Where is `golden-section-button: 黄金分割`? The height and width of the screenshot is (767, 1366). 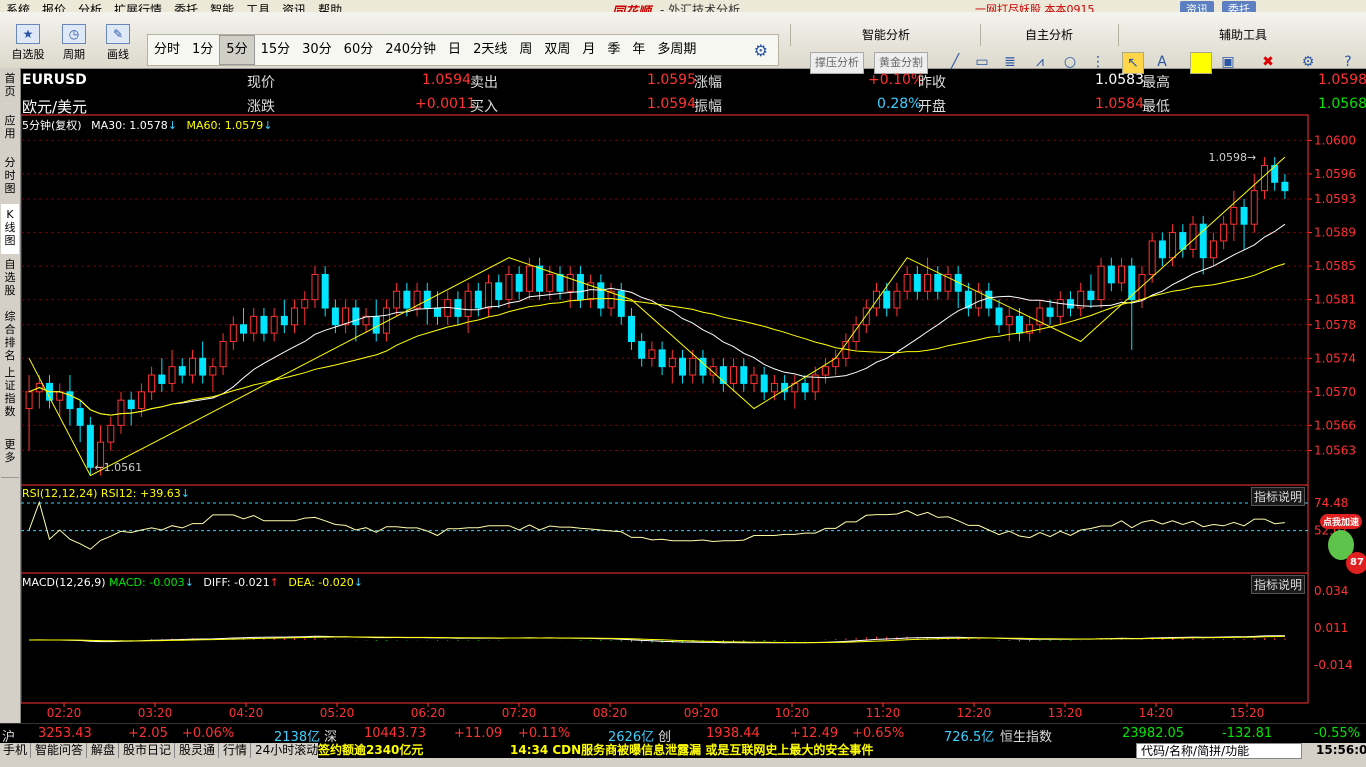 golden-section-button: 黄金分割 is located at coordinates (901, 63).